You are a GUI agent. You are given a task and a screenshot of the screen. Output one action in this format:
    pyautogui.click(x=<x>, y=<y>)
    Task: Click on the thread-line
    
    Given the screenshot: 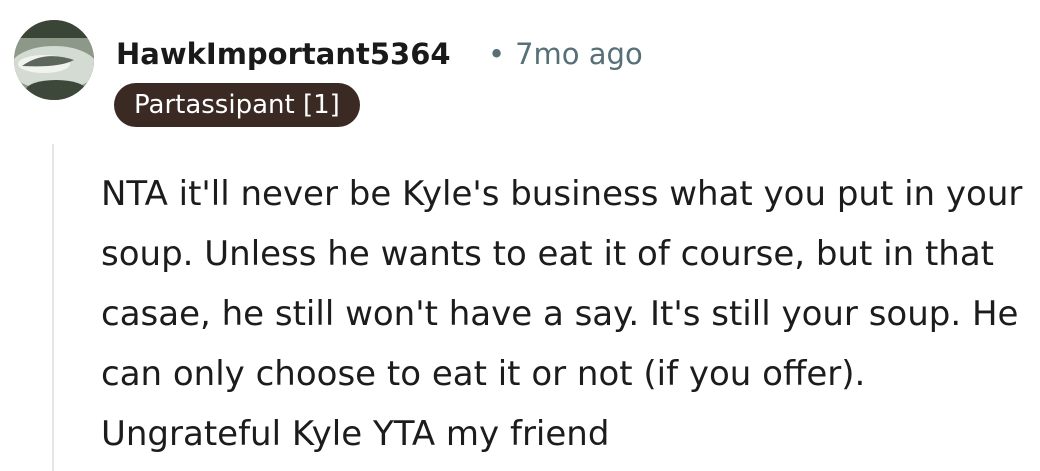 What is the action you would take?
    pyautogui.click(x=53, y=307)
    